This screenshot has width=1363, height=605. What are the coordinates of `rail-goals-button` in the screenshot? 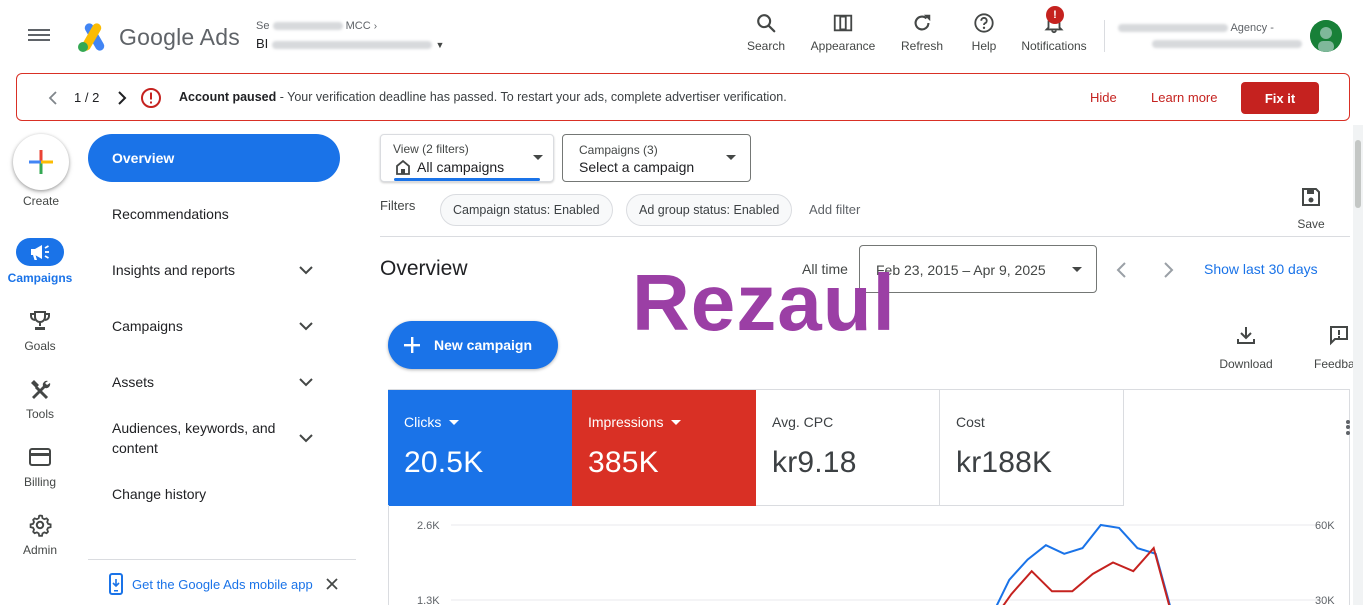 It's located at (40, 321).